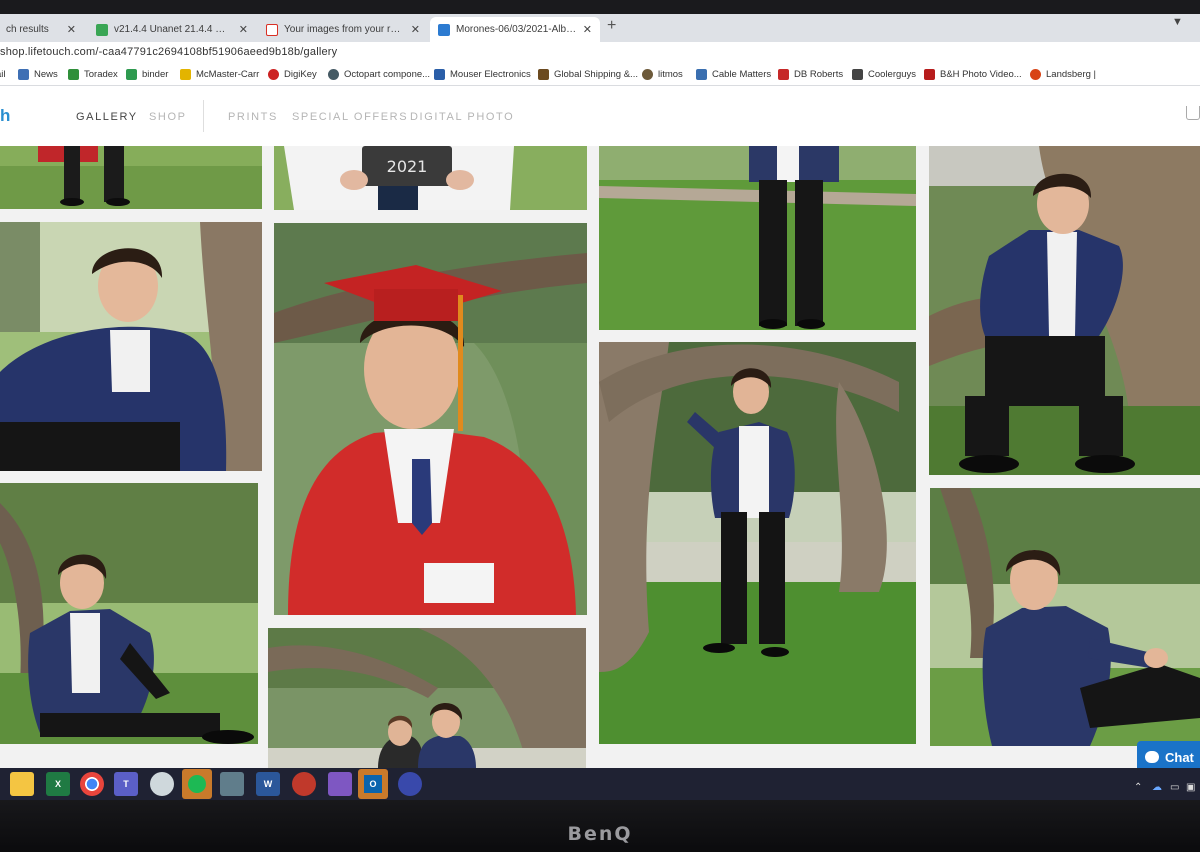  I want to click on bookmark-db-roberts: DB Roberts, so click(810, 74).